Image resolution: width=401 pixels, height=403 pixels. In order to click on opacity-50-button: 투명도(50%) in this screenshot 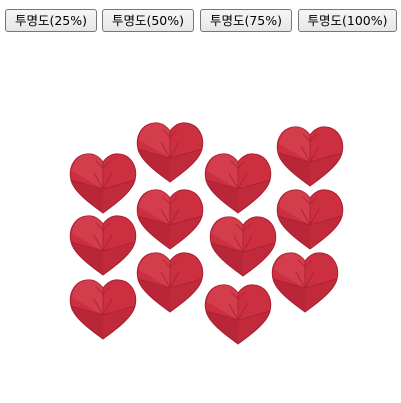, I will do `click(148, 20)`.